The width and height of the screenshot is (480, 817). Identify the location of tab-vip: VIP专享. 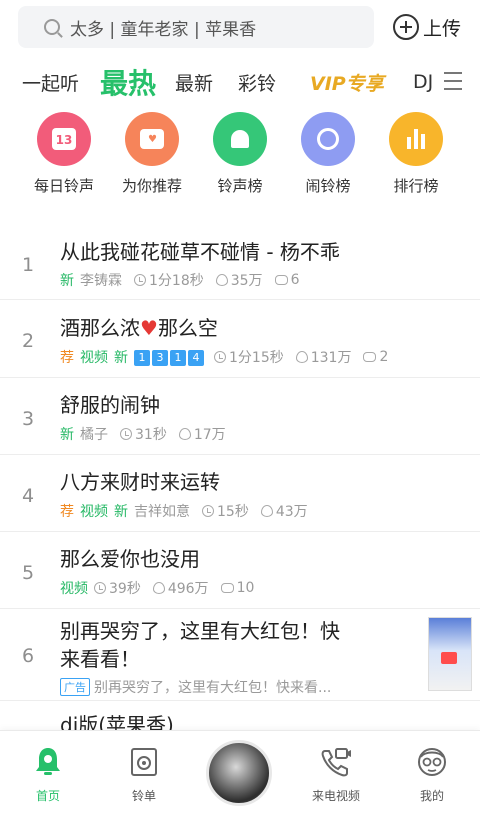
(347, 82).